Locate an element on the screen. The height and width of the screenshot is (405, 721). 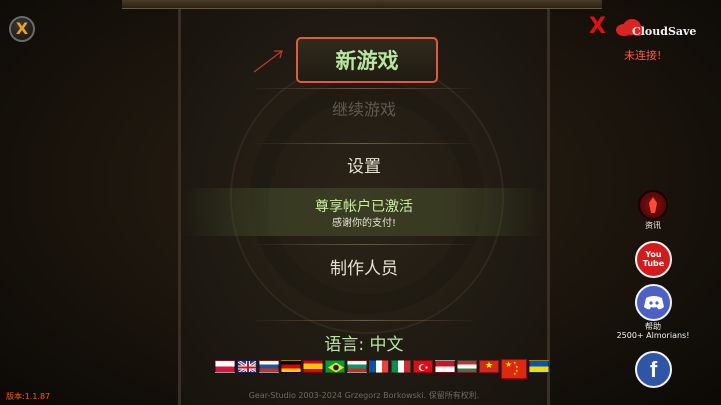
close-icon: X is located at coordinates (22, 28).